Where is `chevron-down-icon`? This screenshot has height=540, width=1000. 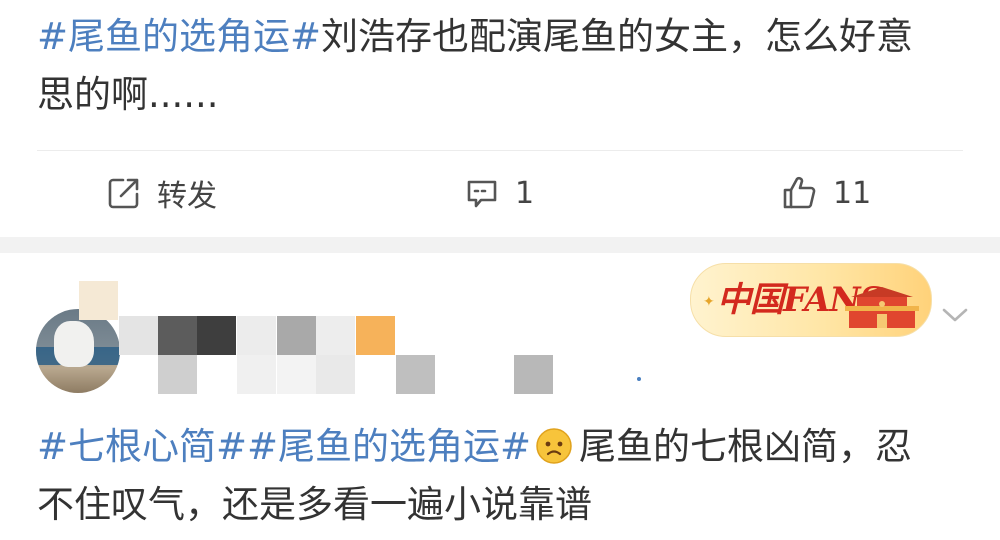
chevron-down-icon is located at coordinates (955, 315).